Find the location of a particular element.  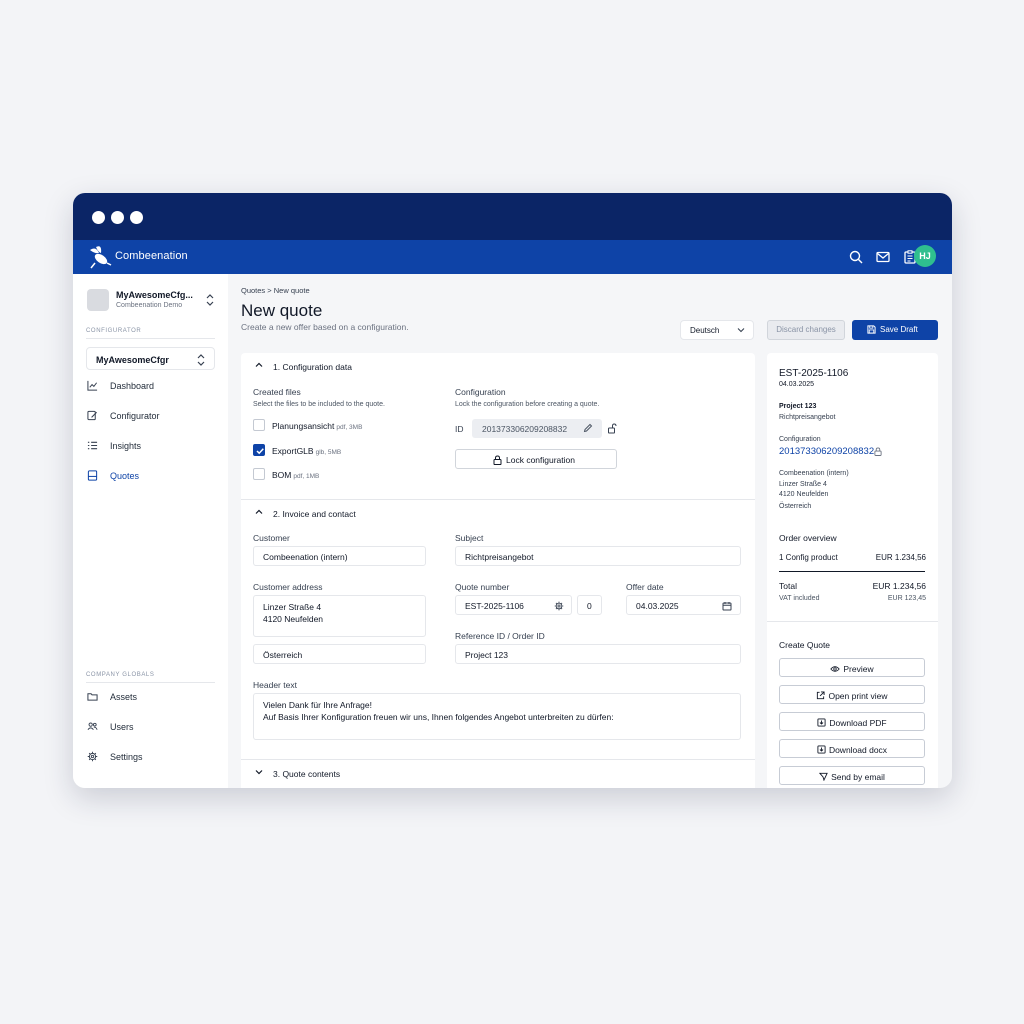

window-titlebar is located at coordinates (512, 216).